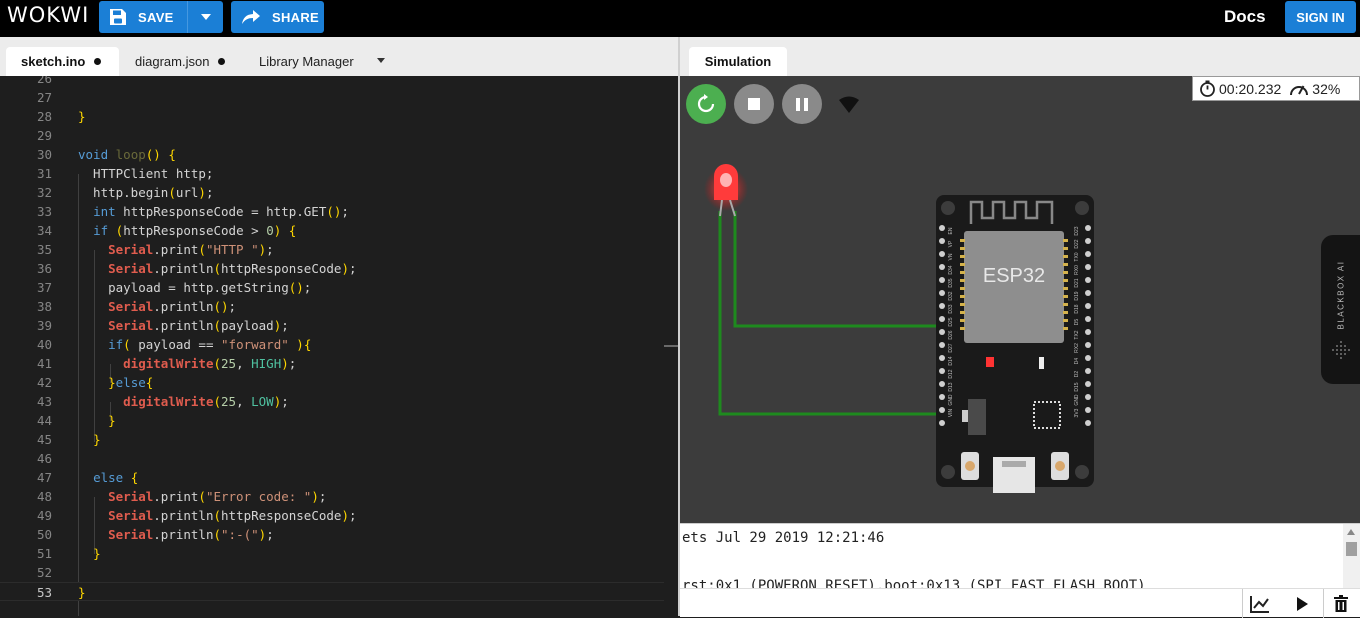 The height and width of the screenshot is (618, 1360). What do you see at coordinates (951, 243) in the screenshot?
I see `pin-label: VP` at bounding box center [951, 243].